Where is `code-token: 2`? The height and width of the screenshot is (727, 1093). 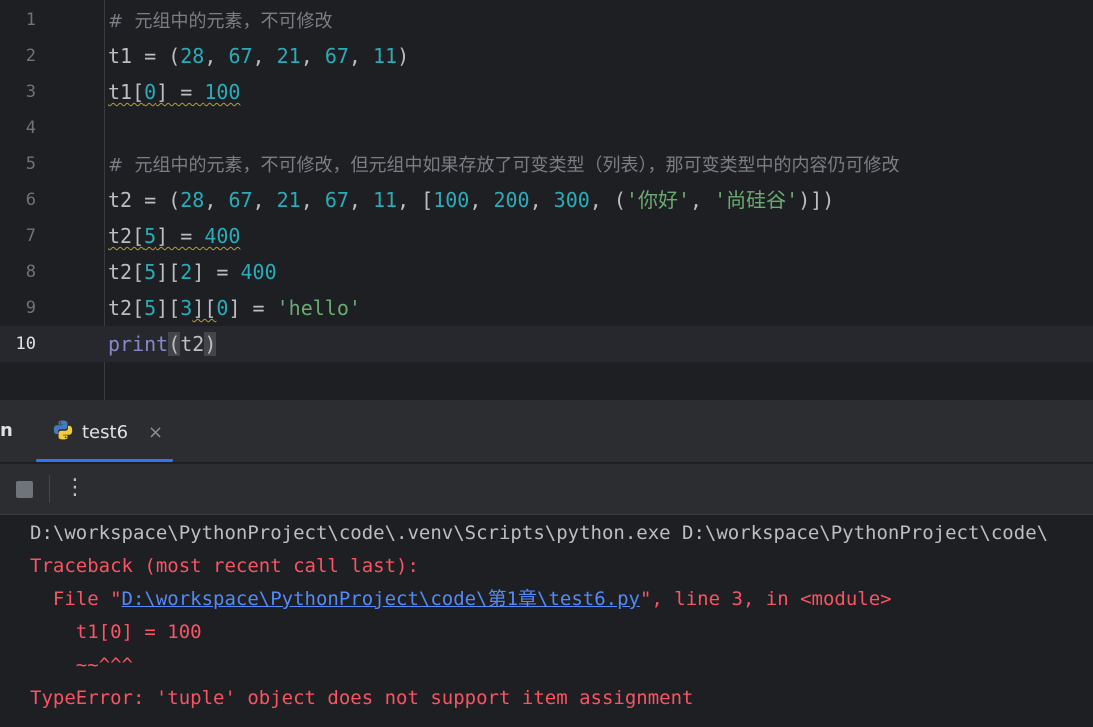
code-token: 2 is located at coordinates (186, 272).